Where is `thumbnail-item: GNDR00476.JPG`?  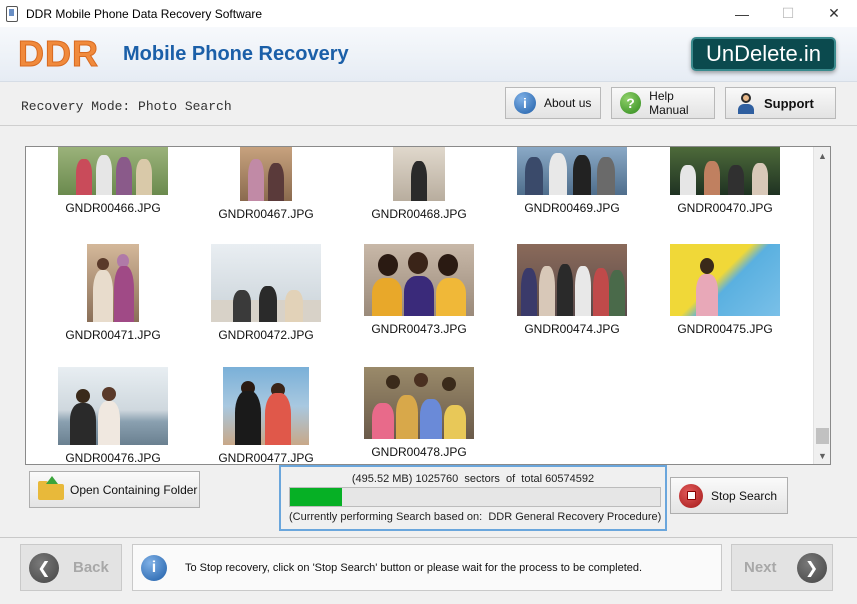 thumbnail-item: GNDR00476.JPG is located at coordinates (113, 416).